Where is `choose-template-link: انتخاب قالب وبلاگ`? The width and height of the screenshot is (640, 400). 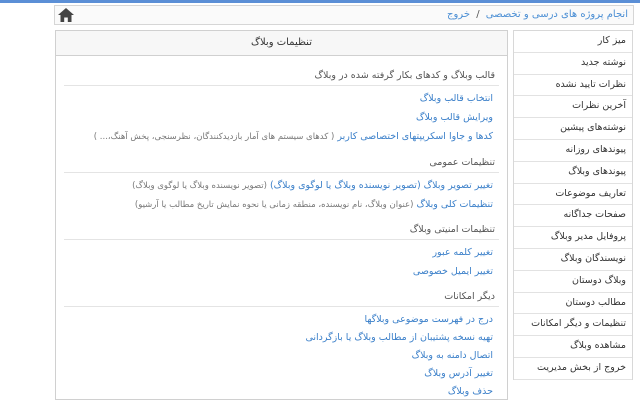 choose-template-link: انتخاب قالب وبلاگ is located at coordinates (456, 98).